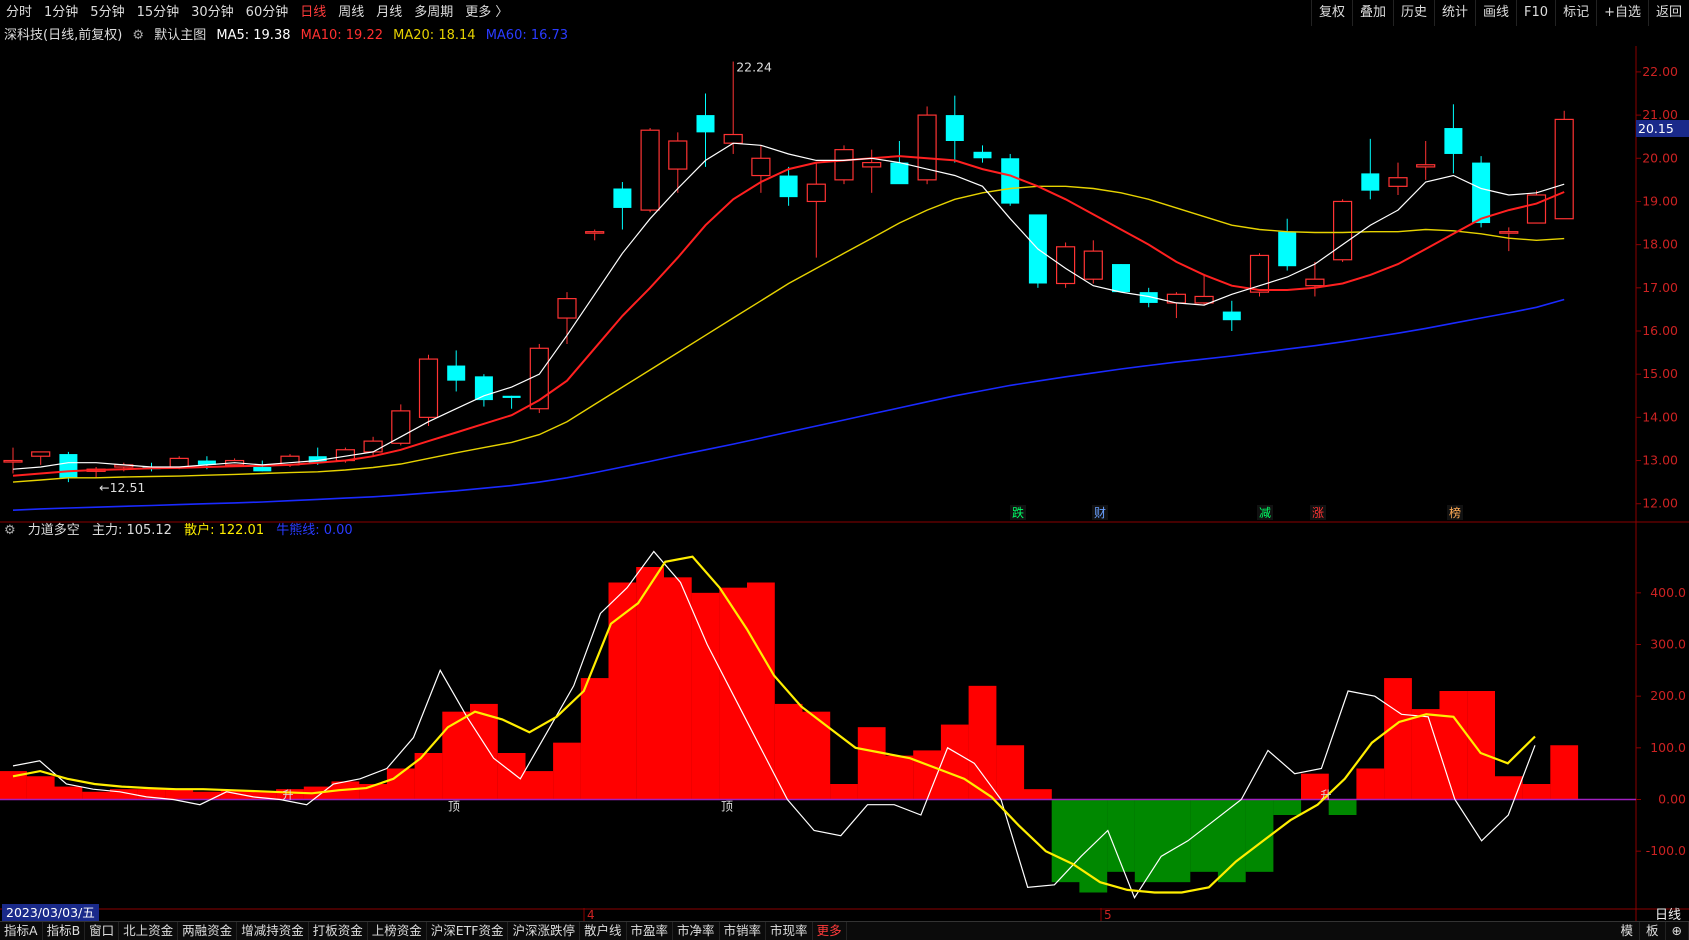  I want to click on indicator-tab-12: 市净率, so click(696, 931).